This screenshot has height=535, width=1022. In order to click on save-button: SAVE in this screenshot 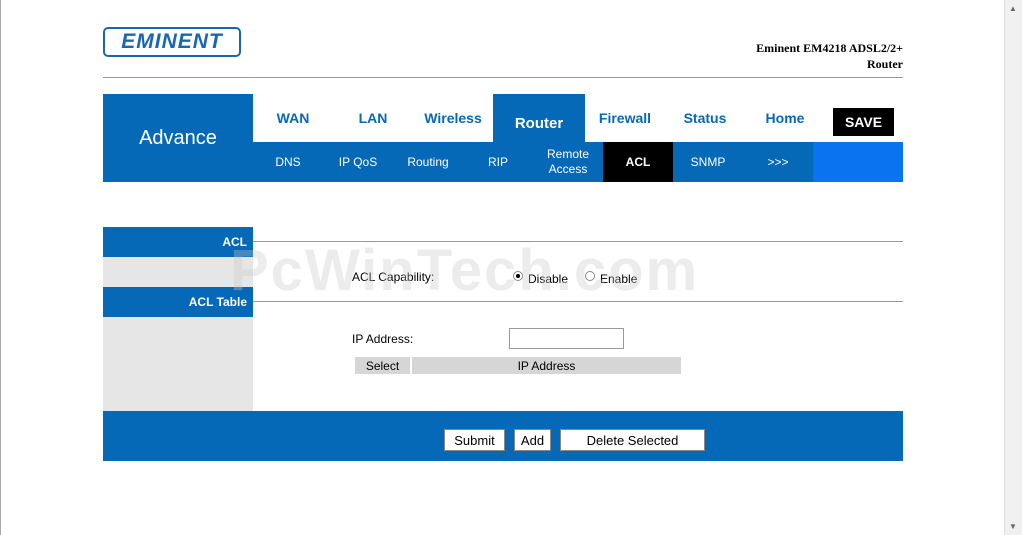, I will do `click(863, 122)`.